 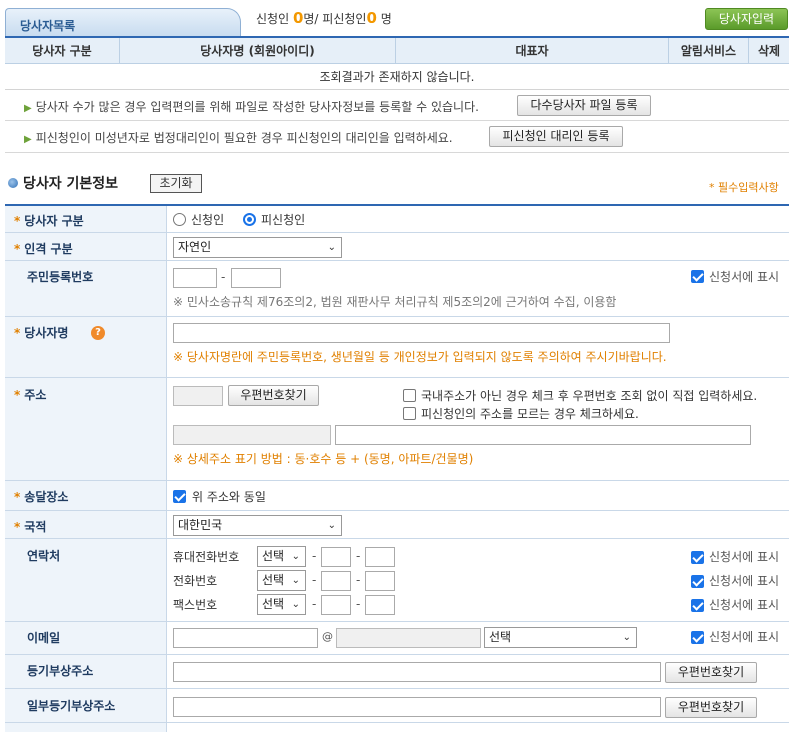 What do you see at coordinates (744, 277) in the screenshot?
I see `resident-show-label: 신청서에 표시` at bounding box center [744, 277].